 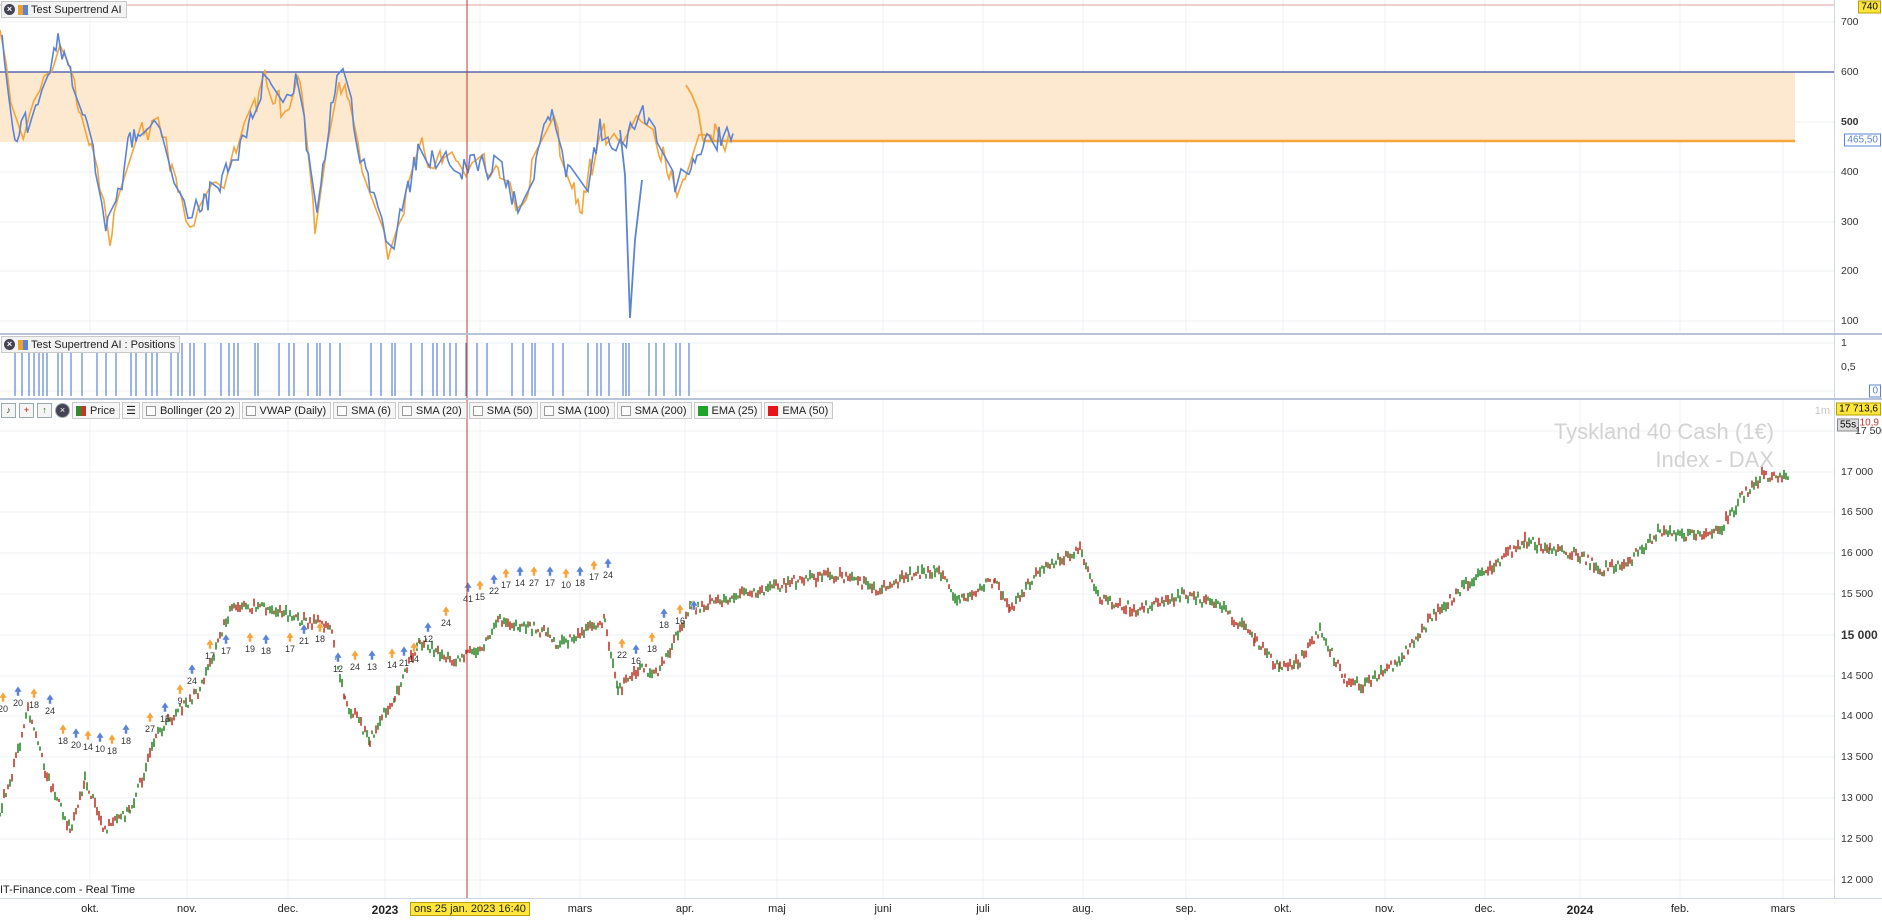 I want to click on positions-panel: × Test Supertrend AI : Positions, so click(x=917, y=366).